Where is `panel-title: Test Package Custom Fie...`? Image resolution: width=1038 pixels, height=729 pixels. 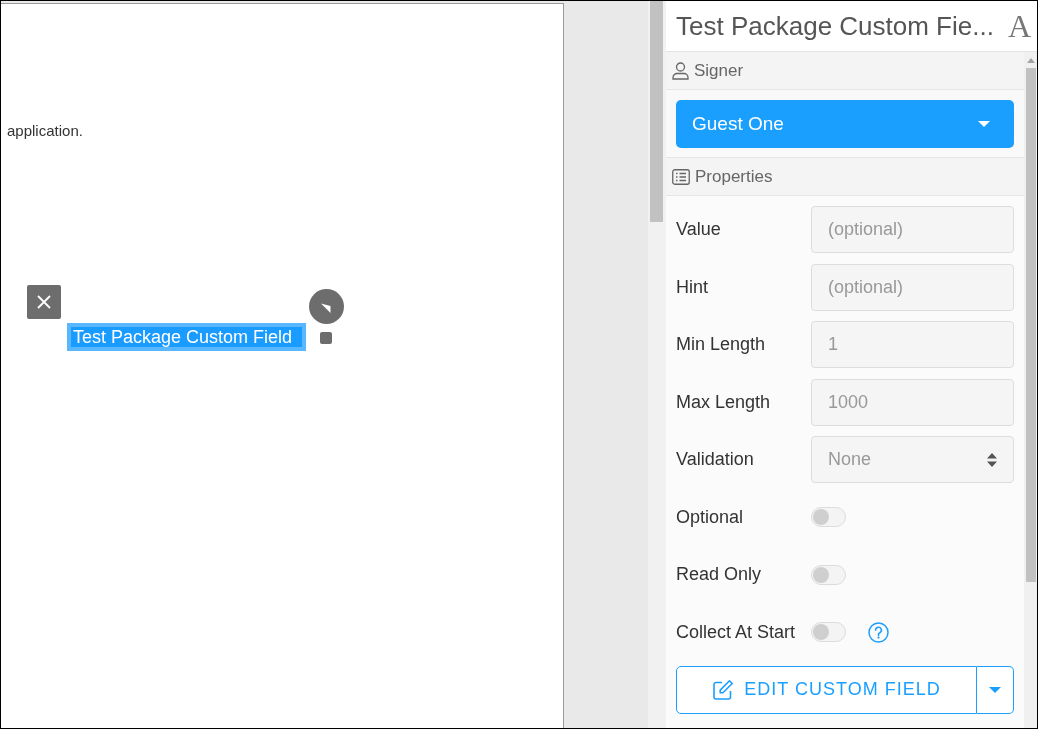 panel-title: Test Package Custom Fie... is located at coordinates (835, 26).